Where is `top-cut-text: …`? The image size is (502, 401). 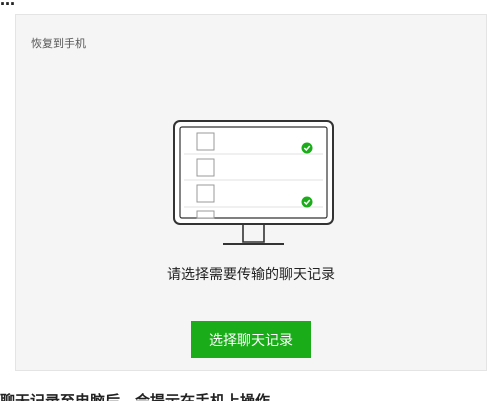
top-cut-text: … is located at coordinates (7, 4).